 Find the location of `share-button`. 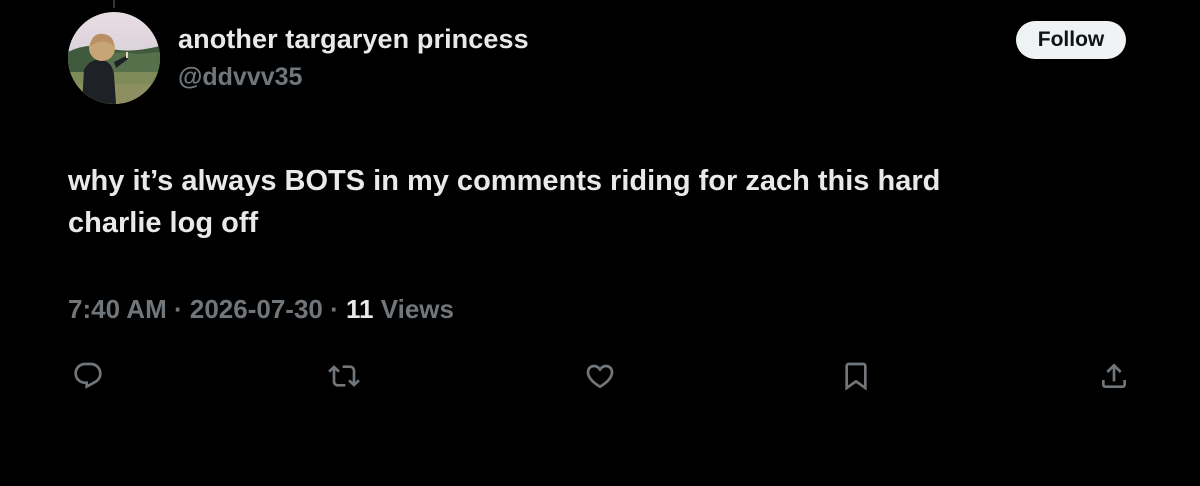

share-button is located at coordinates (1114, 376).